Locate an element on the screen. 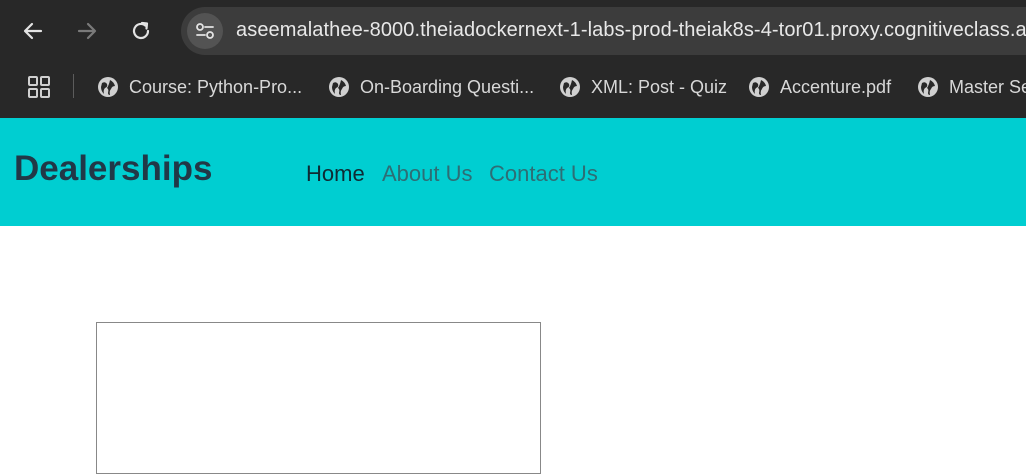 Image resolution: width=1026 pixels, height=474 pixels. back-button is located at coordinates (33, 31).